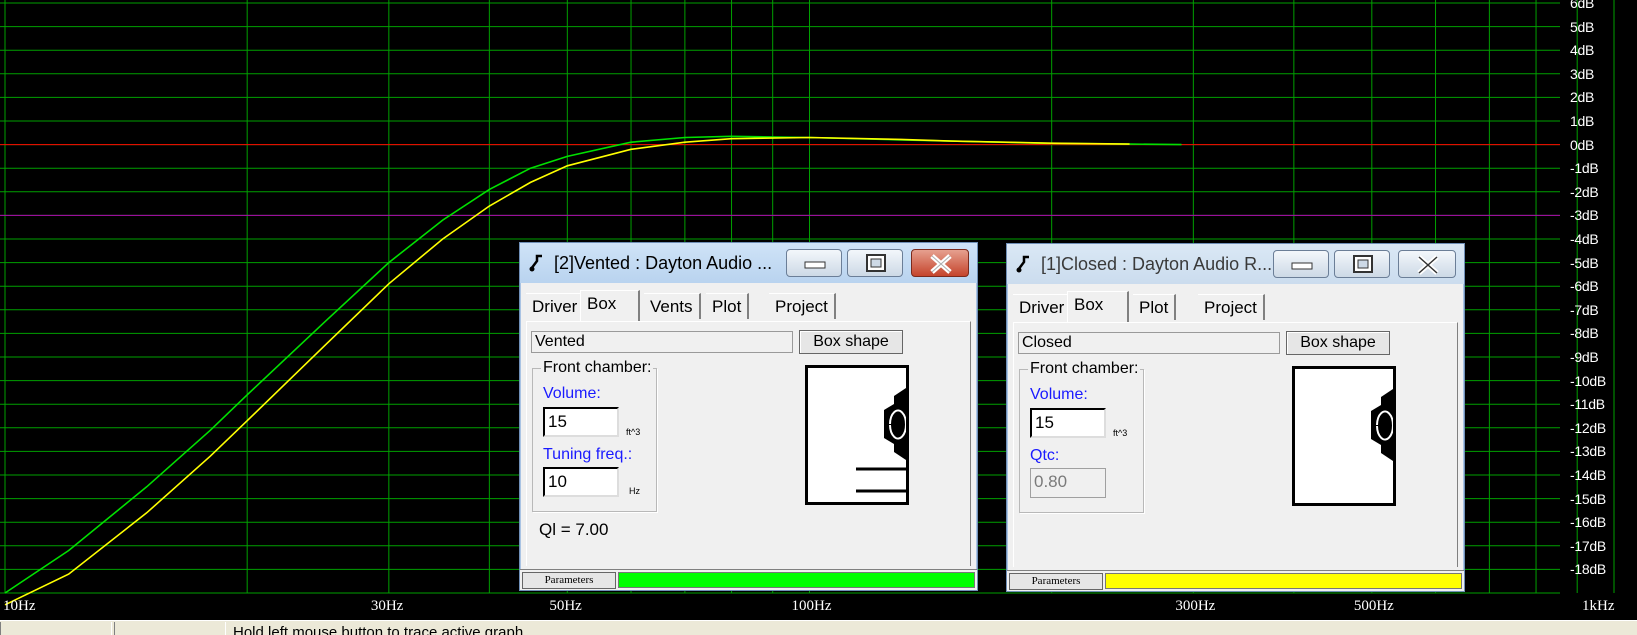  Describe the element at coordinates (1582, 144) in the screenshot. I see `y-tick-label: 0dB` at that location.